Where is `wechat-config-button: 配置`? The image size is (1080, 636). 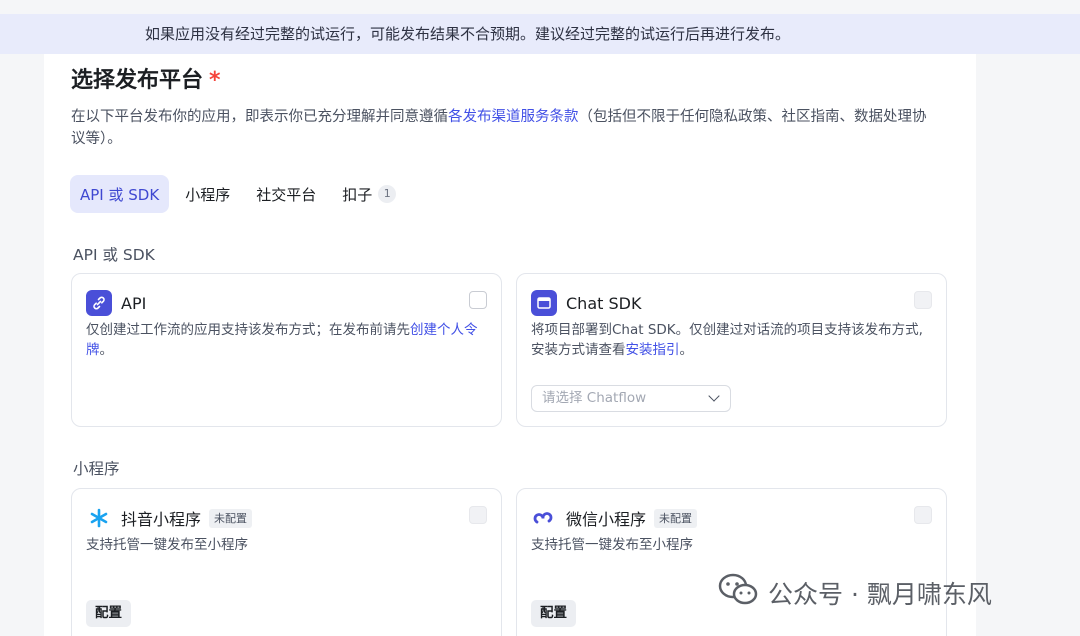
wechat-config-button: 配置 is located at coordinates (553, 613).